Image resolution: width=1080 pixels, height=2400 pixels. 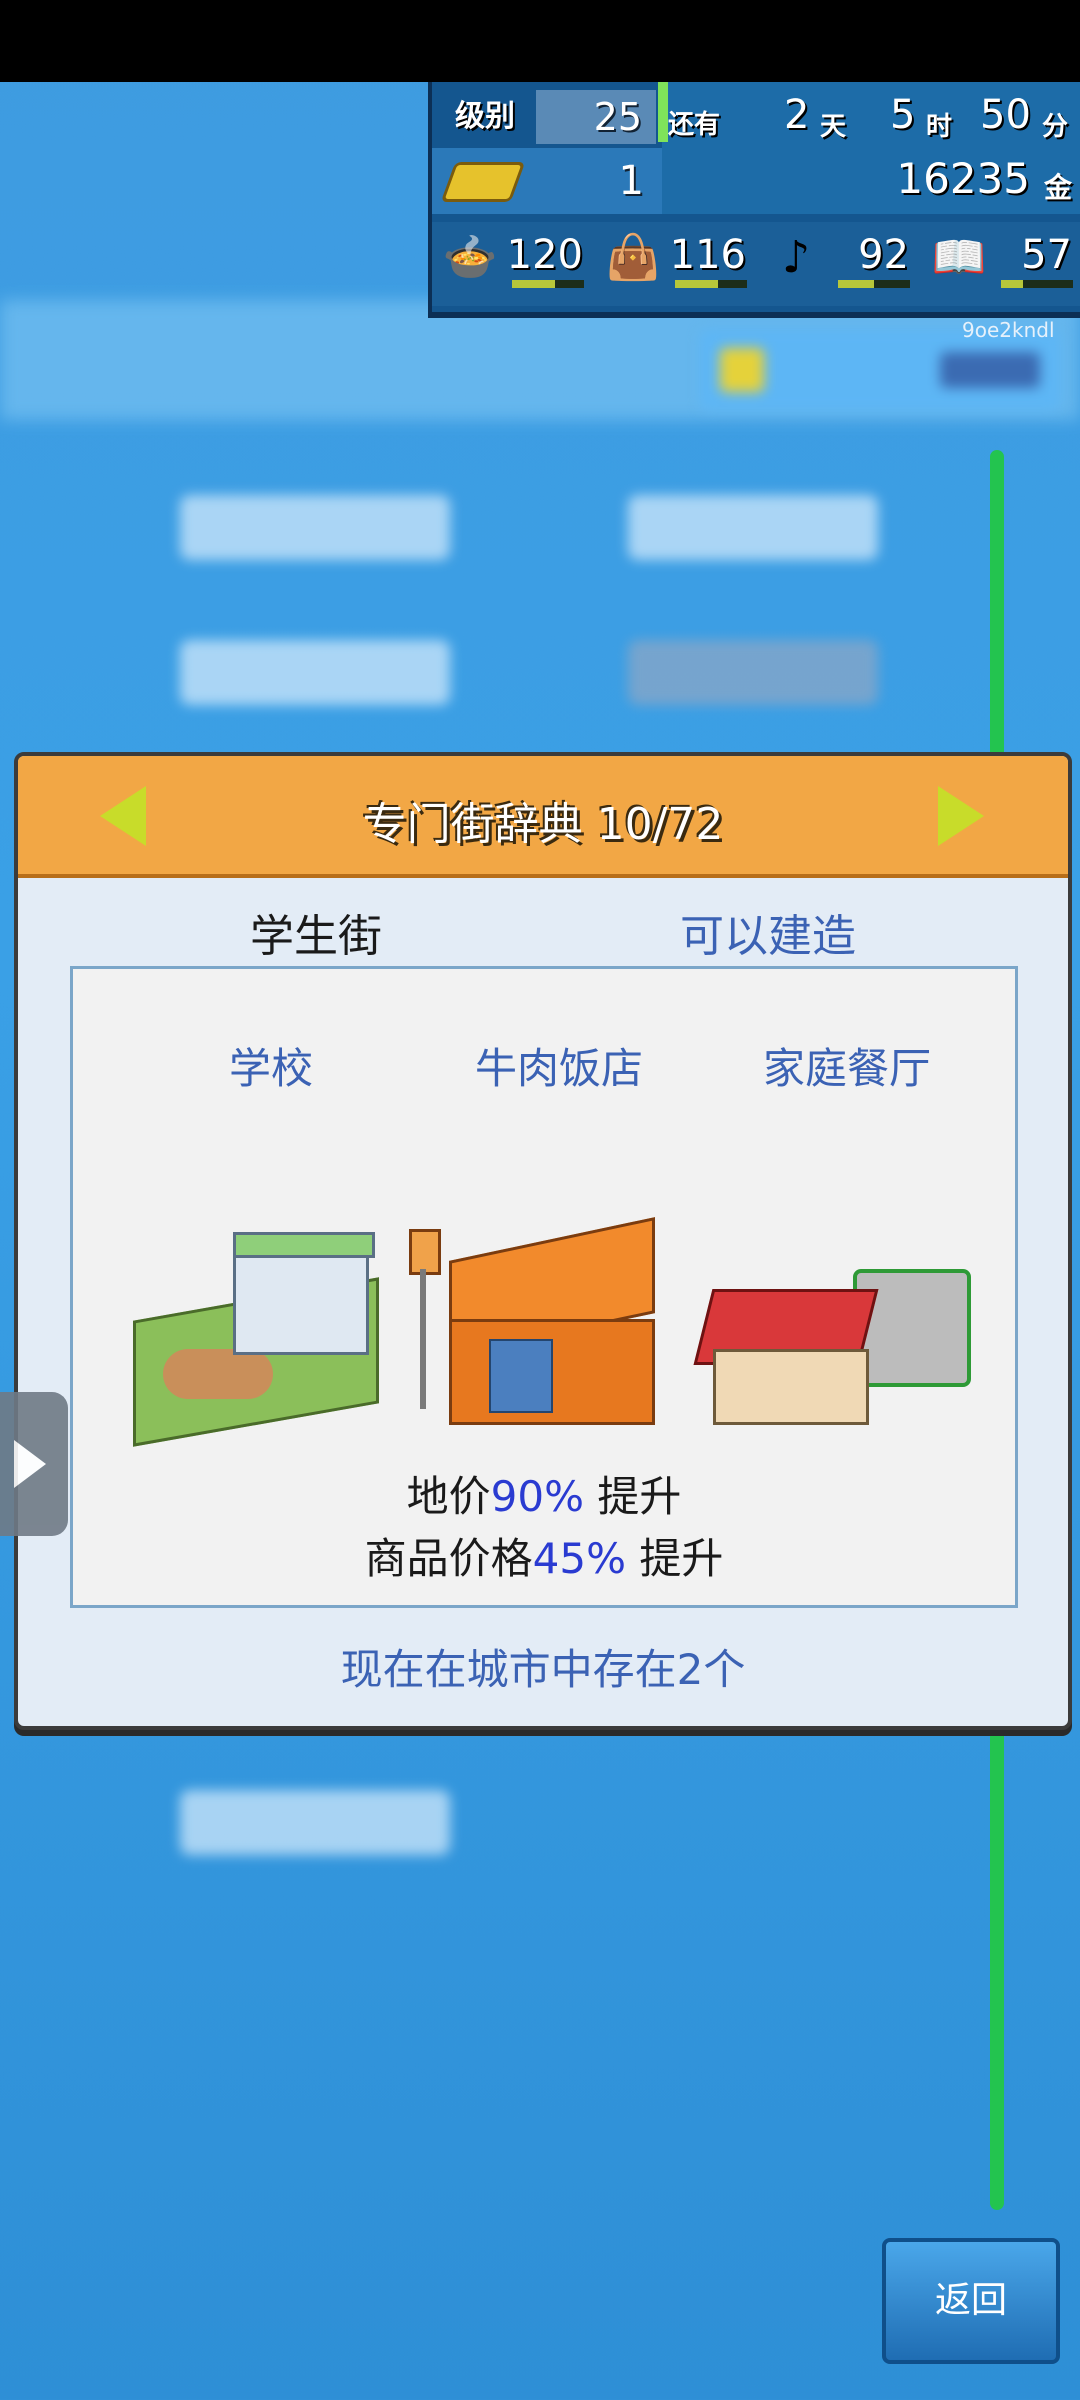 I want to click on goods-icon: 👜, so click(x=633, y=257).